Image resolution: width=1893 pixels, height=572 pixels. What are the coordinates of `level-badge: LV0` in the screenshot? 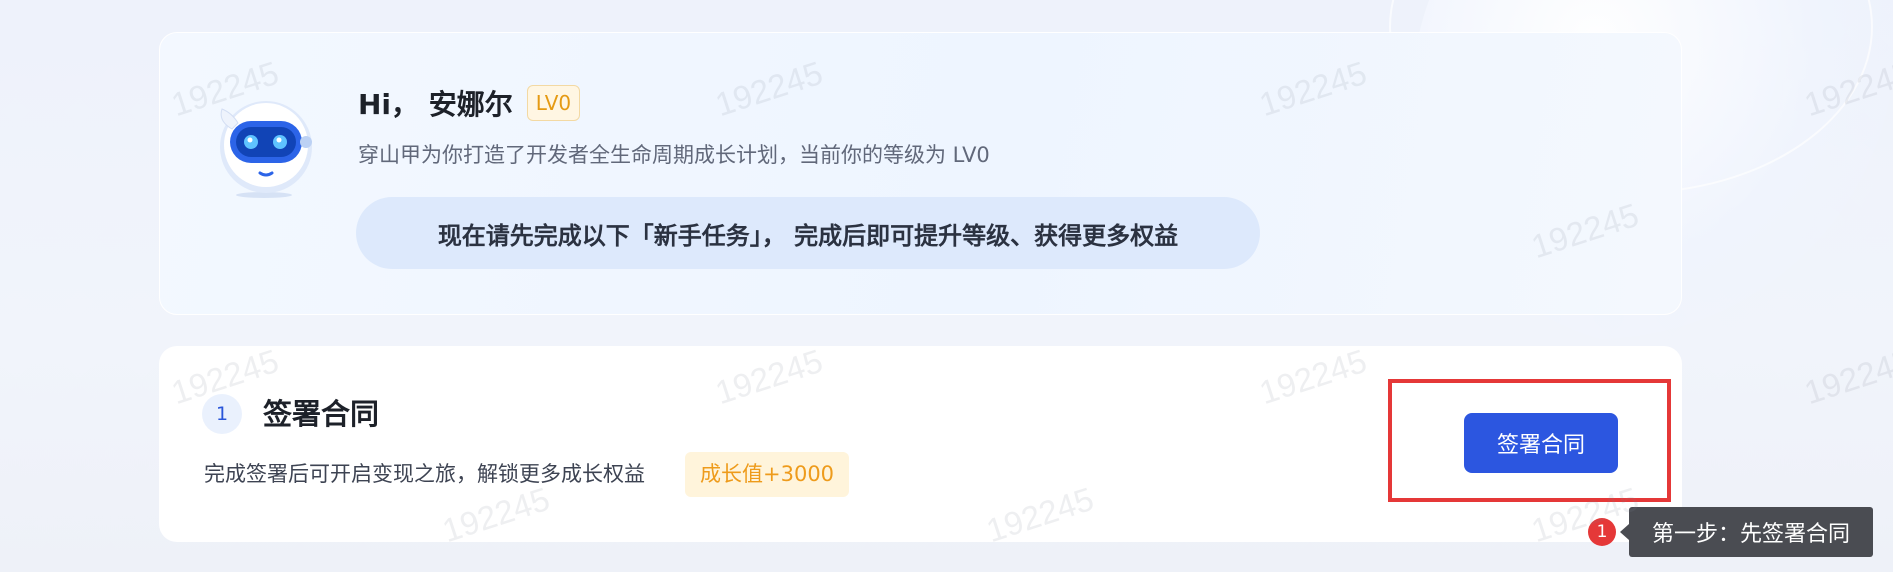 It's located at (553, 103).